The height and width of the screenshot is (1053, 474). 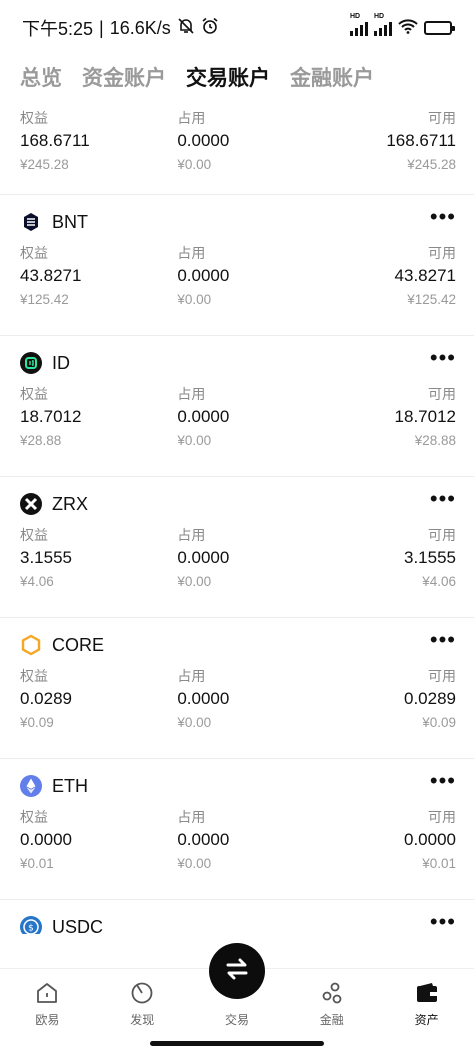 What do you see at coordinates (383, 559) in the screenshot?
I see `available-column: 可用 3.1555 ¥4.06` at bounding box center [383, 559].